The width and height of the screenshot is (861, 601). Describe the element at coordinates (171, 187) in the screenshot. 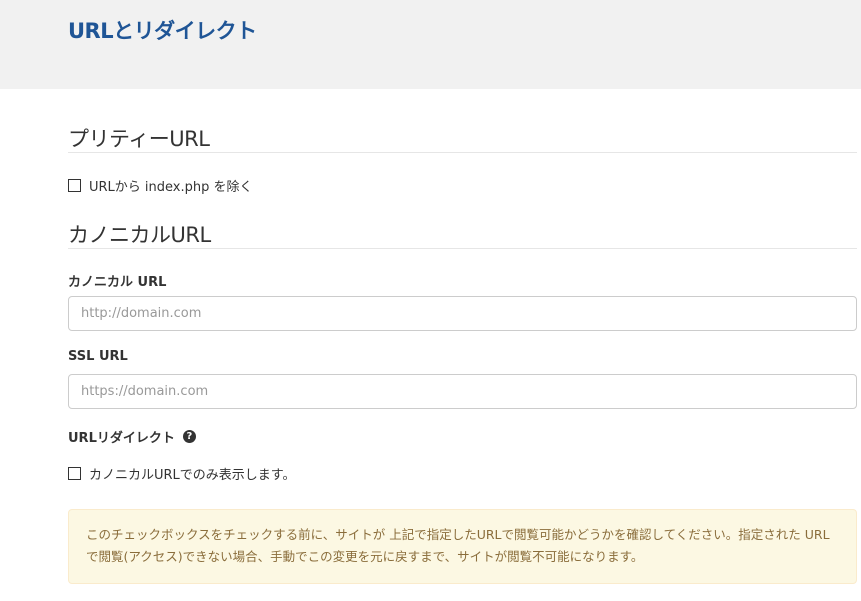

I see `remove-index-label: URLから index.php を除く` at that location.